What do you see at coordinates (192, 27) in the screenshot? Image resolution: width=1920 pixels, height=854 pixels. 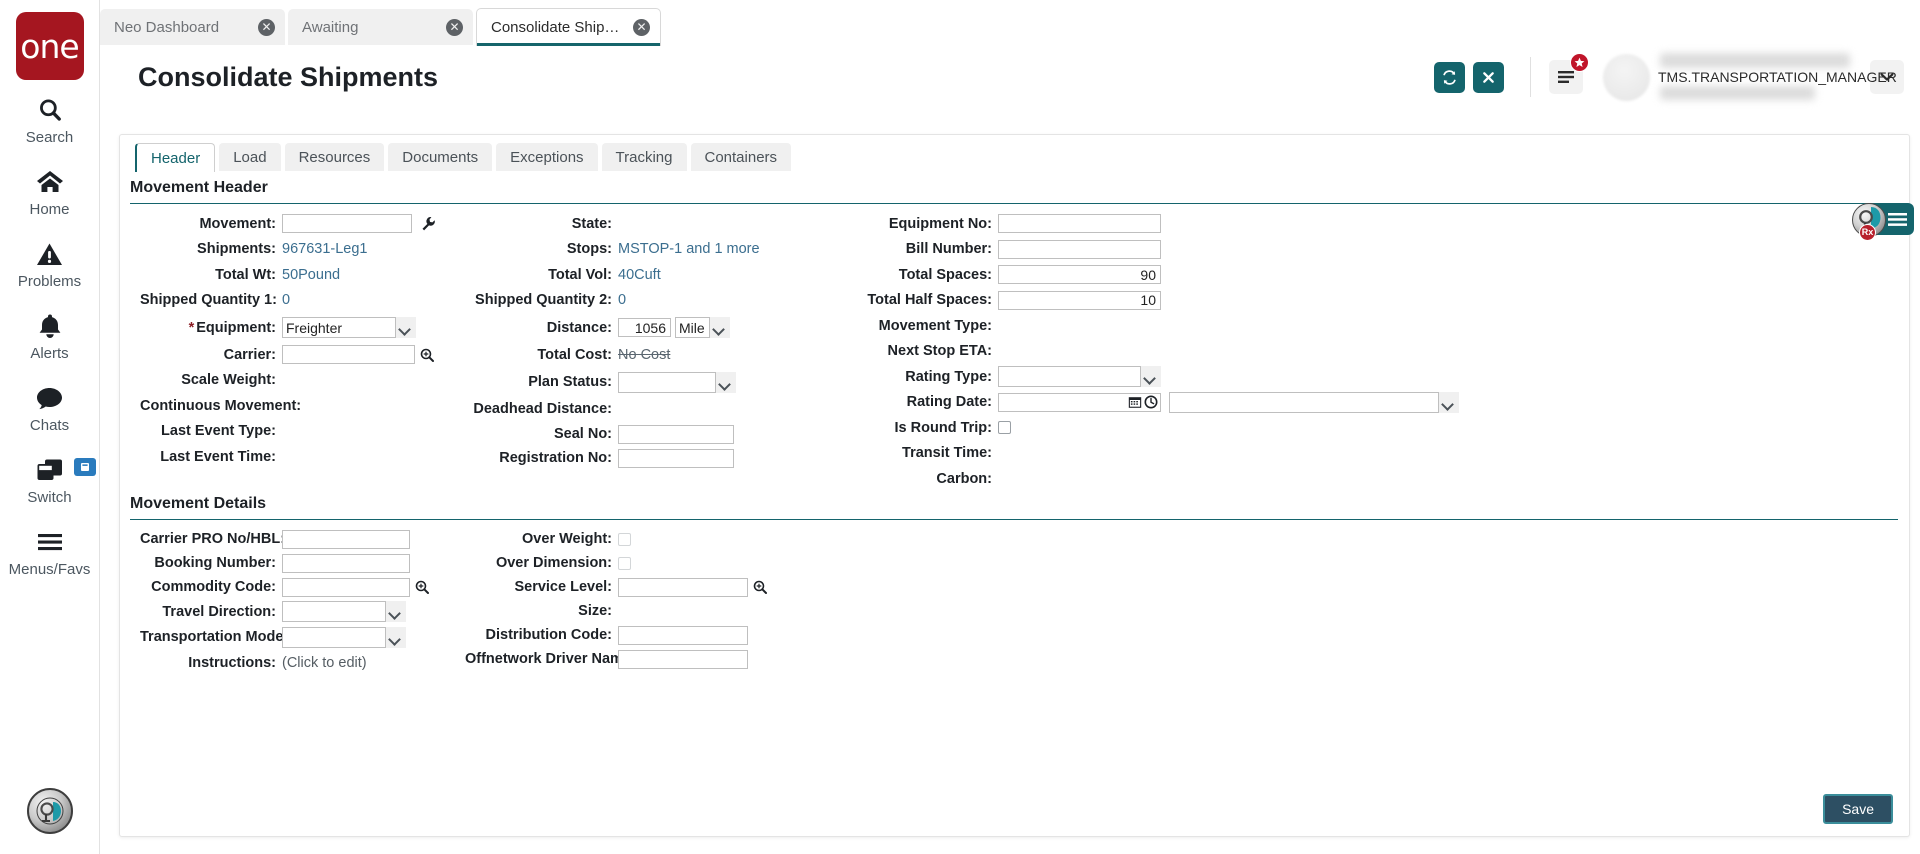 I see `browser-tab-neo-dashboard: Neo Dashboard ✕` at bounding box center [192, 27].